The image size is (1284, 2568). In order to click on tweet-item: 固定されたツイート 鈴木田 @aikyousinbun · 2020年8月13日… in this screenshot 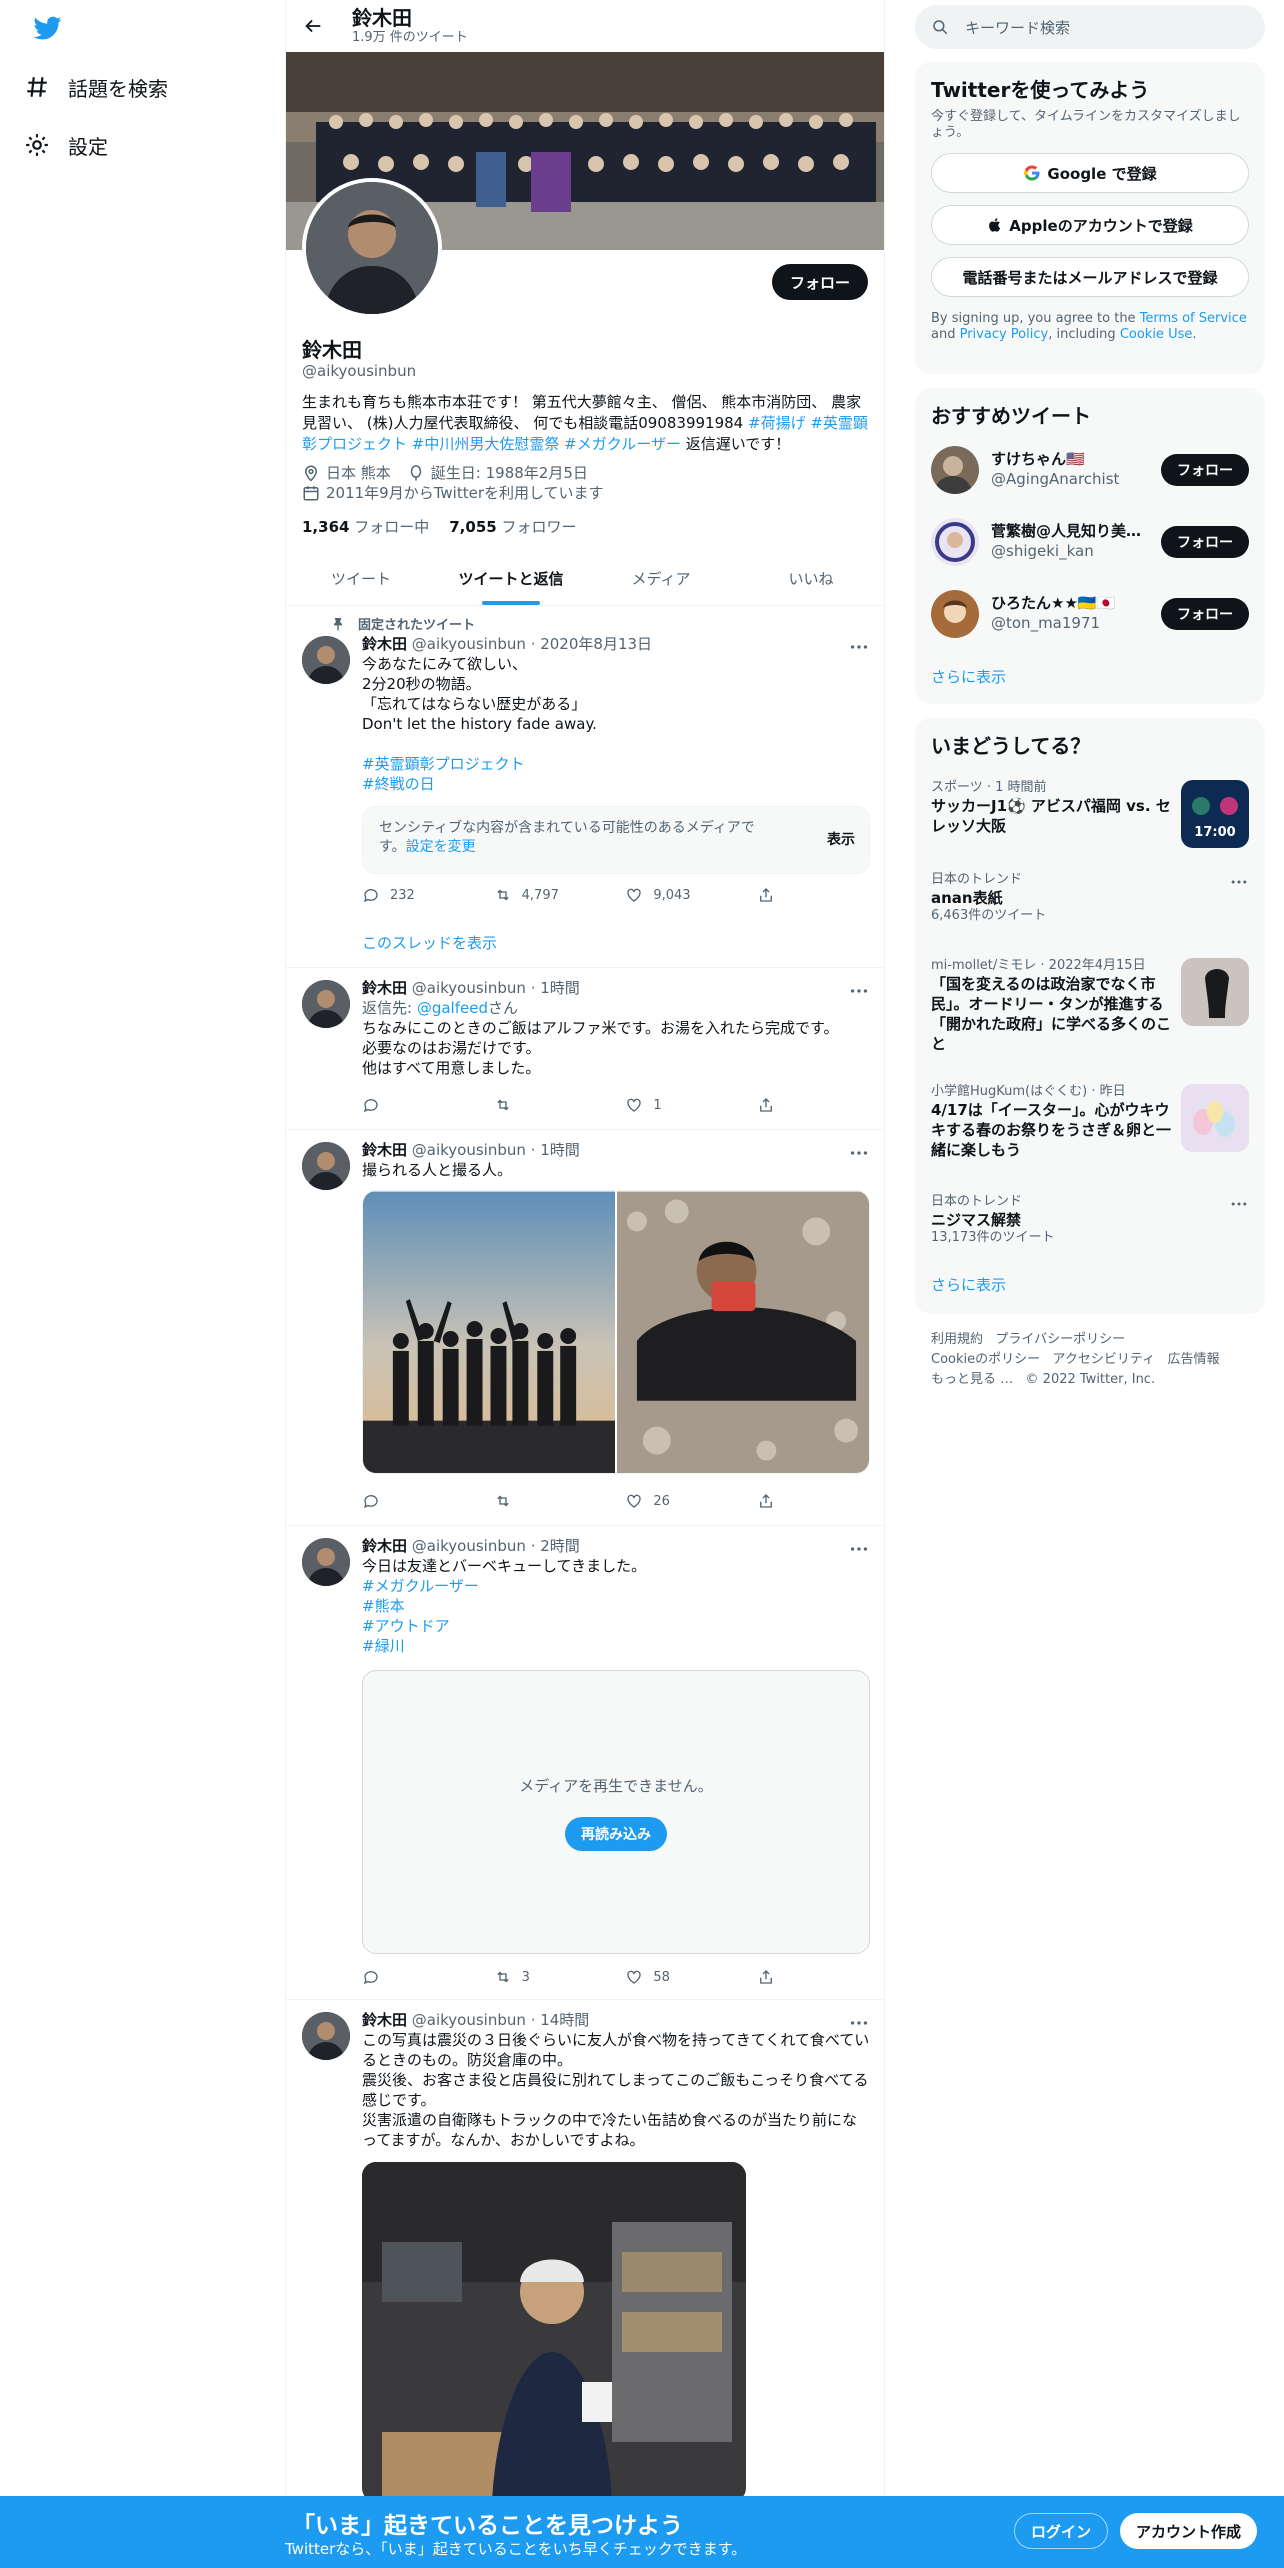, I will do `click(585, 787)`.